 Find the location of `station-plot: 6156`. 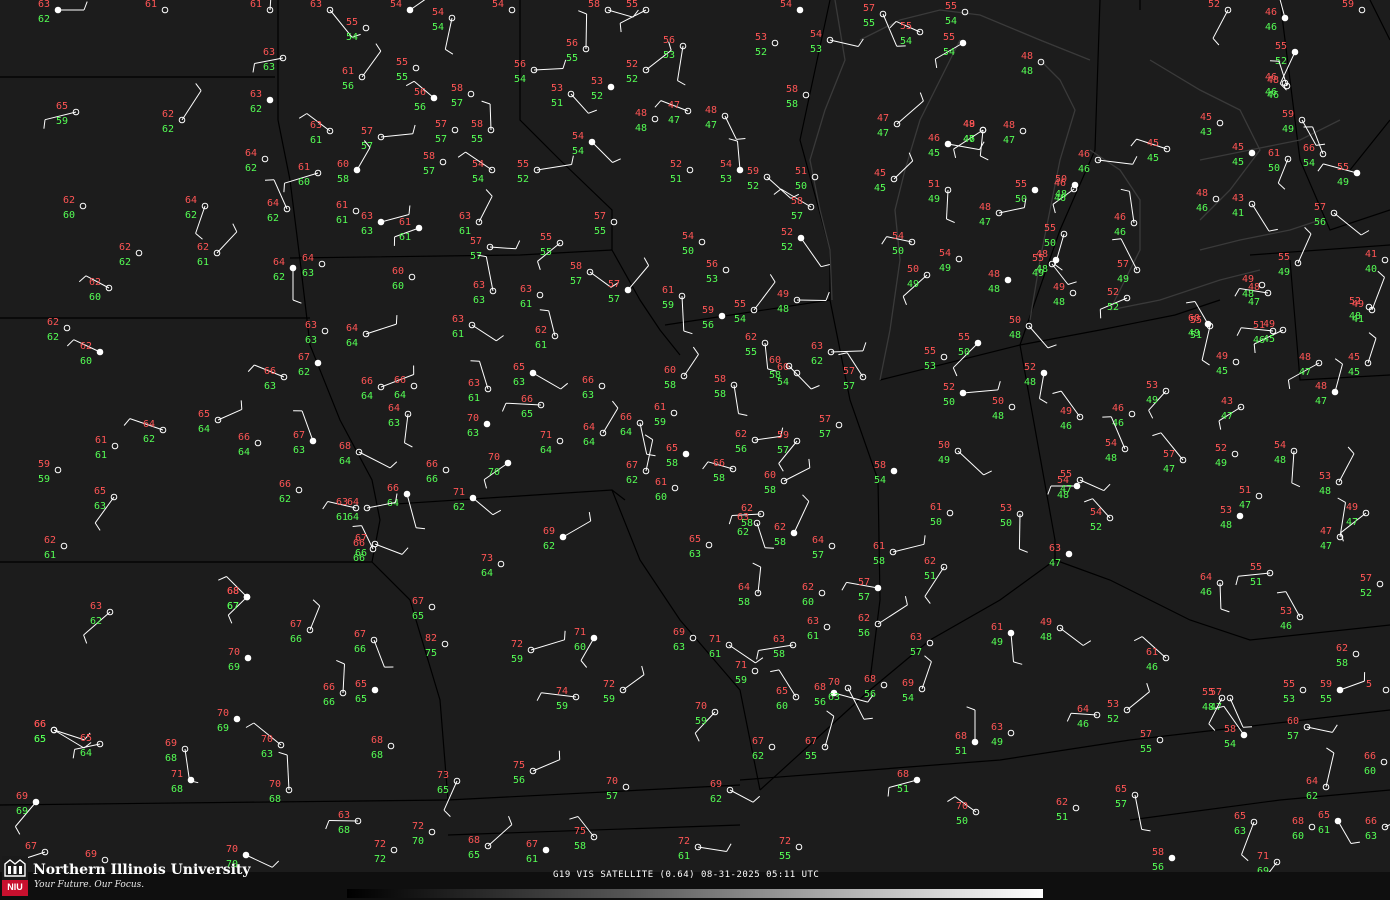

station-plot: 6156 is located at coordinates (362, 67).